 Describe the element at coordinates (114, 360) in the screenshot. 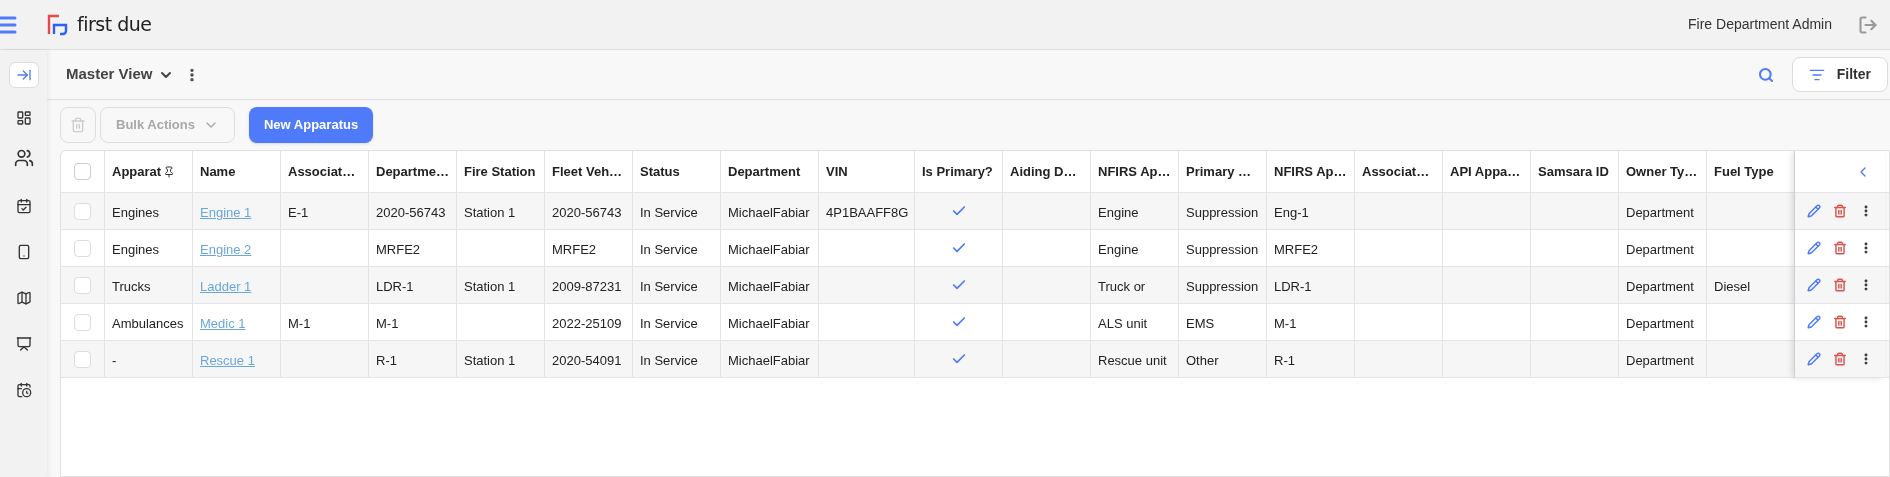

I see `table-cell: -` at that location.